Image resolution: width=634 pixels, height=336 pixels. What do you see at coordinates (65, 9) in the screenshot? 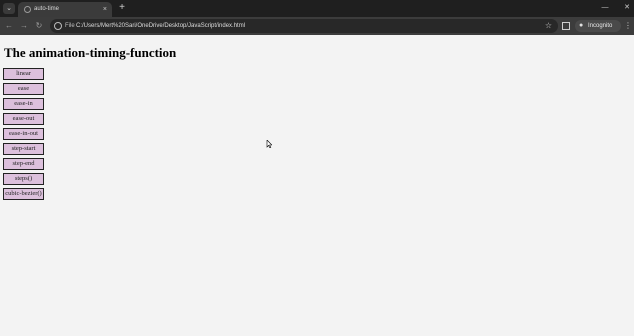
I see `tab-active: auto-time ×` at bounding box center [65, 9].